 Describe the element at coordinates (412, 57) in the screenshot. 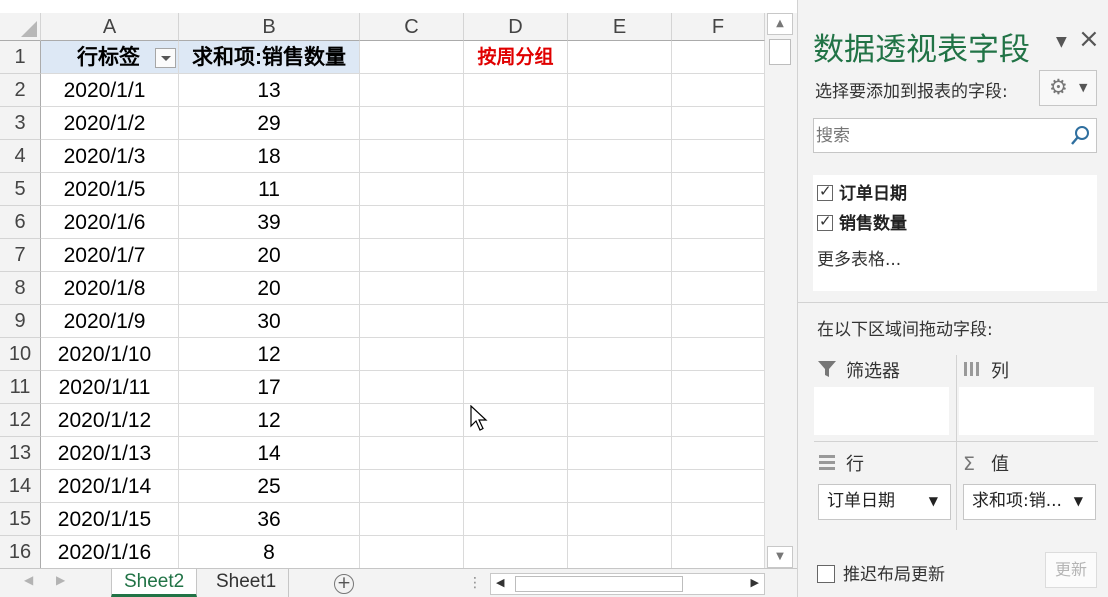

I see `cell-c1` at that location.